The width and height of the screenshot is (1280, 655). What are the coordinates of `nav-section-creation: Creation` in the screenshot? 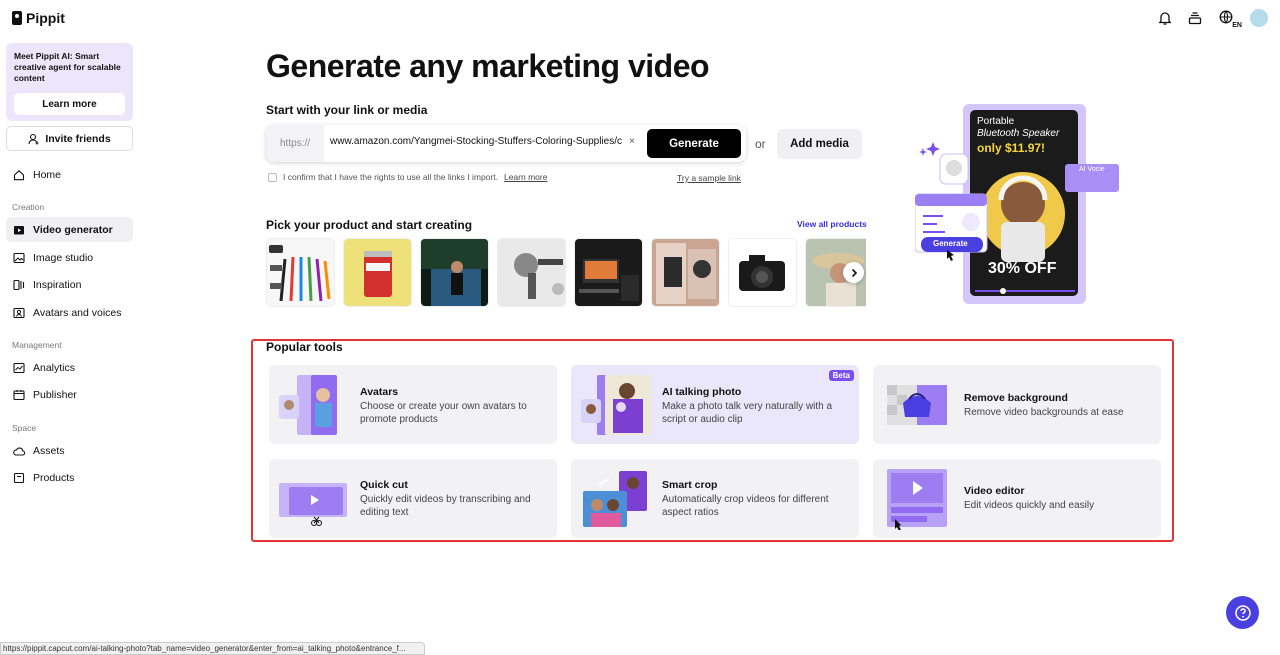 It's located at (28, 207).